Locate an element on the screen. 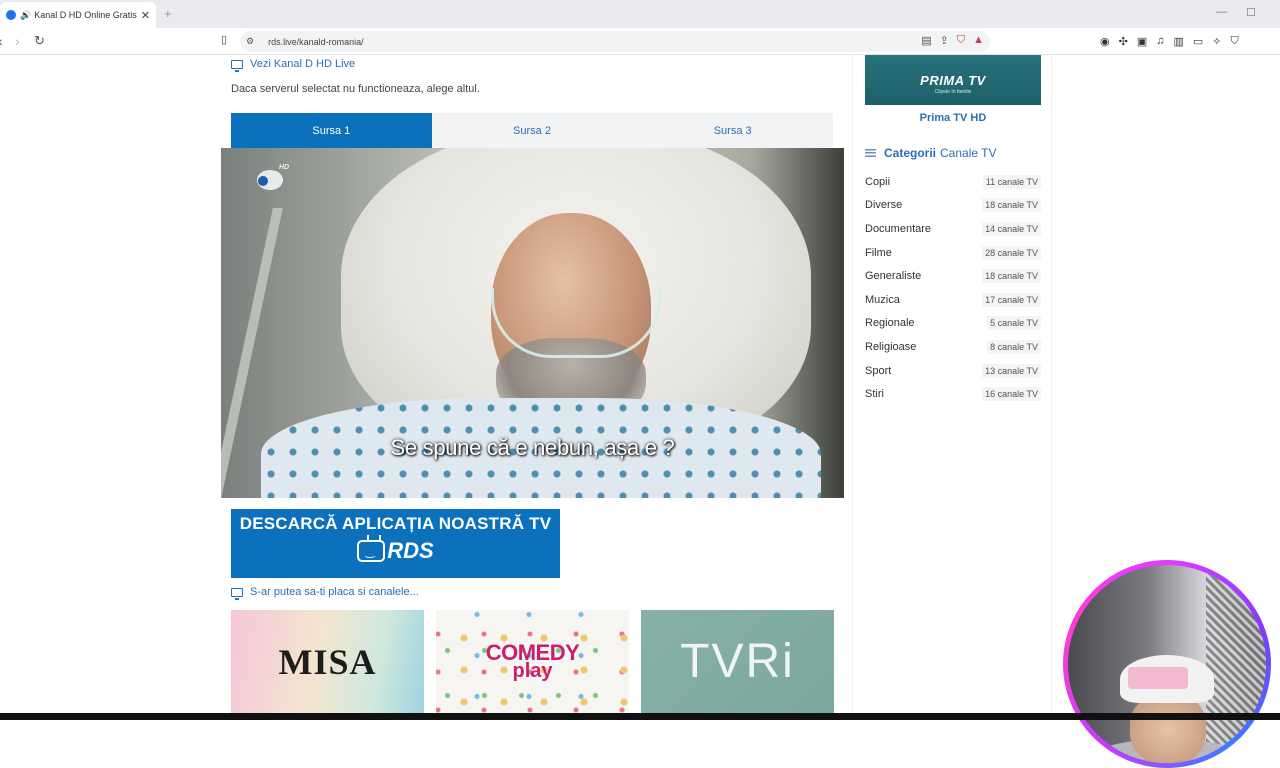  url-text: rds.live/kanald-romania/ is located at coordinates (316, 42).